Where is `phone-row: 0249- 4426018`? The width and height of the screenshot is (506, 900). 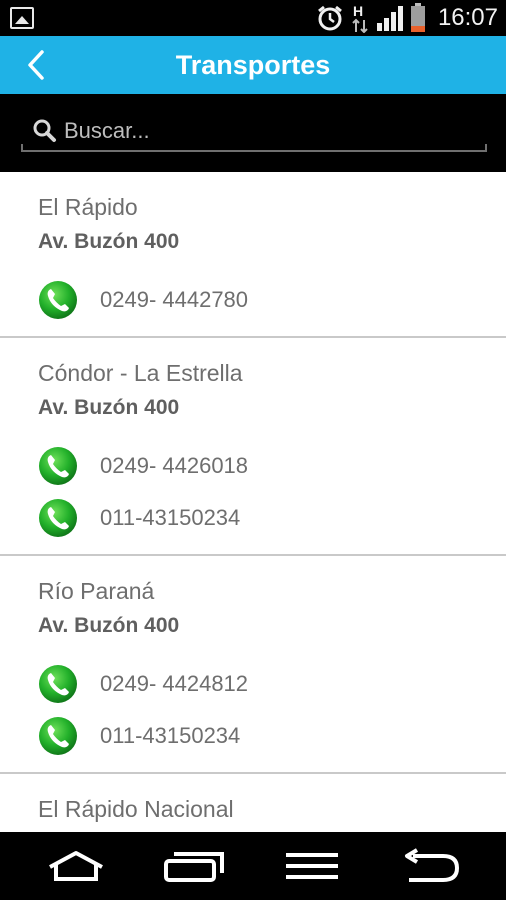
phone-row: 0249- 4426018 is located at coordinates (272, 466).